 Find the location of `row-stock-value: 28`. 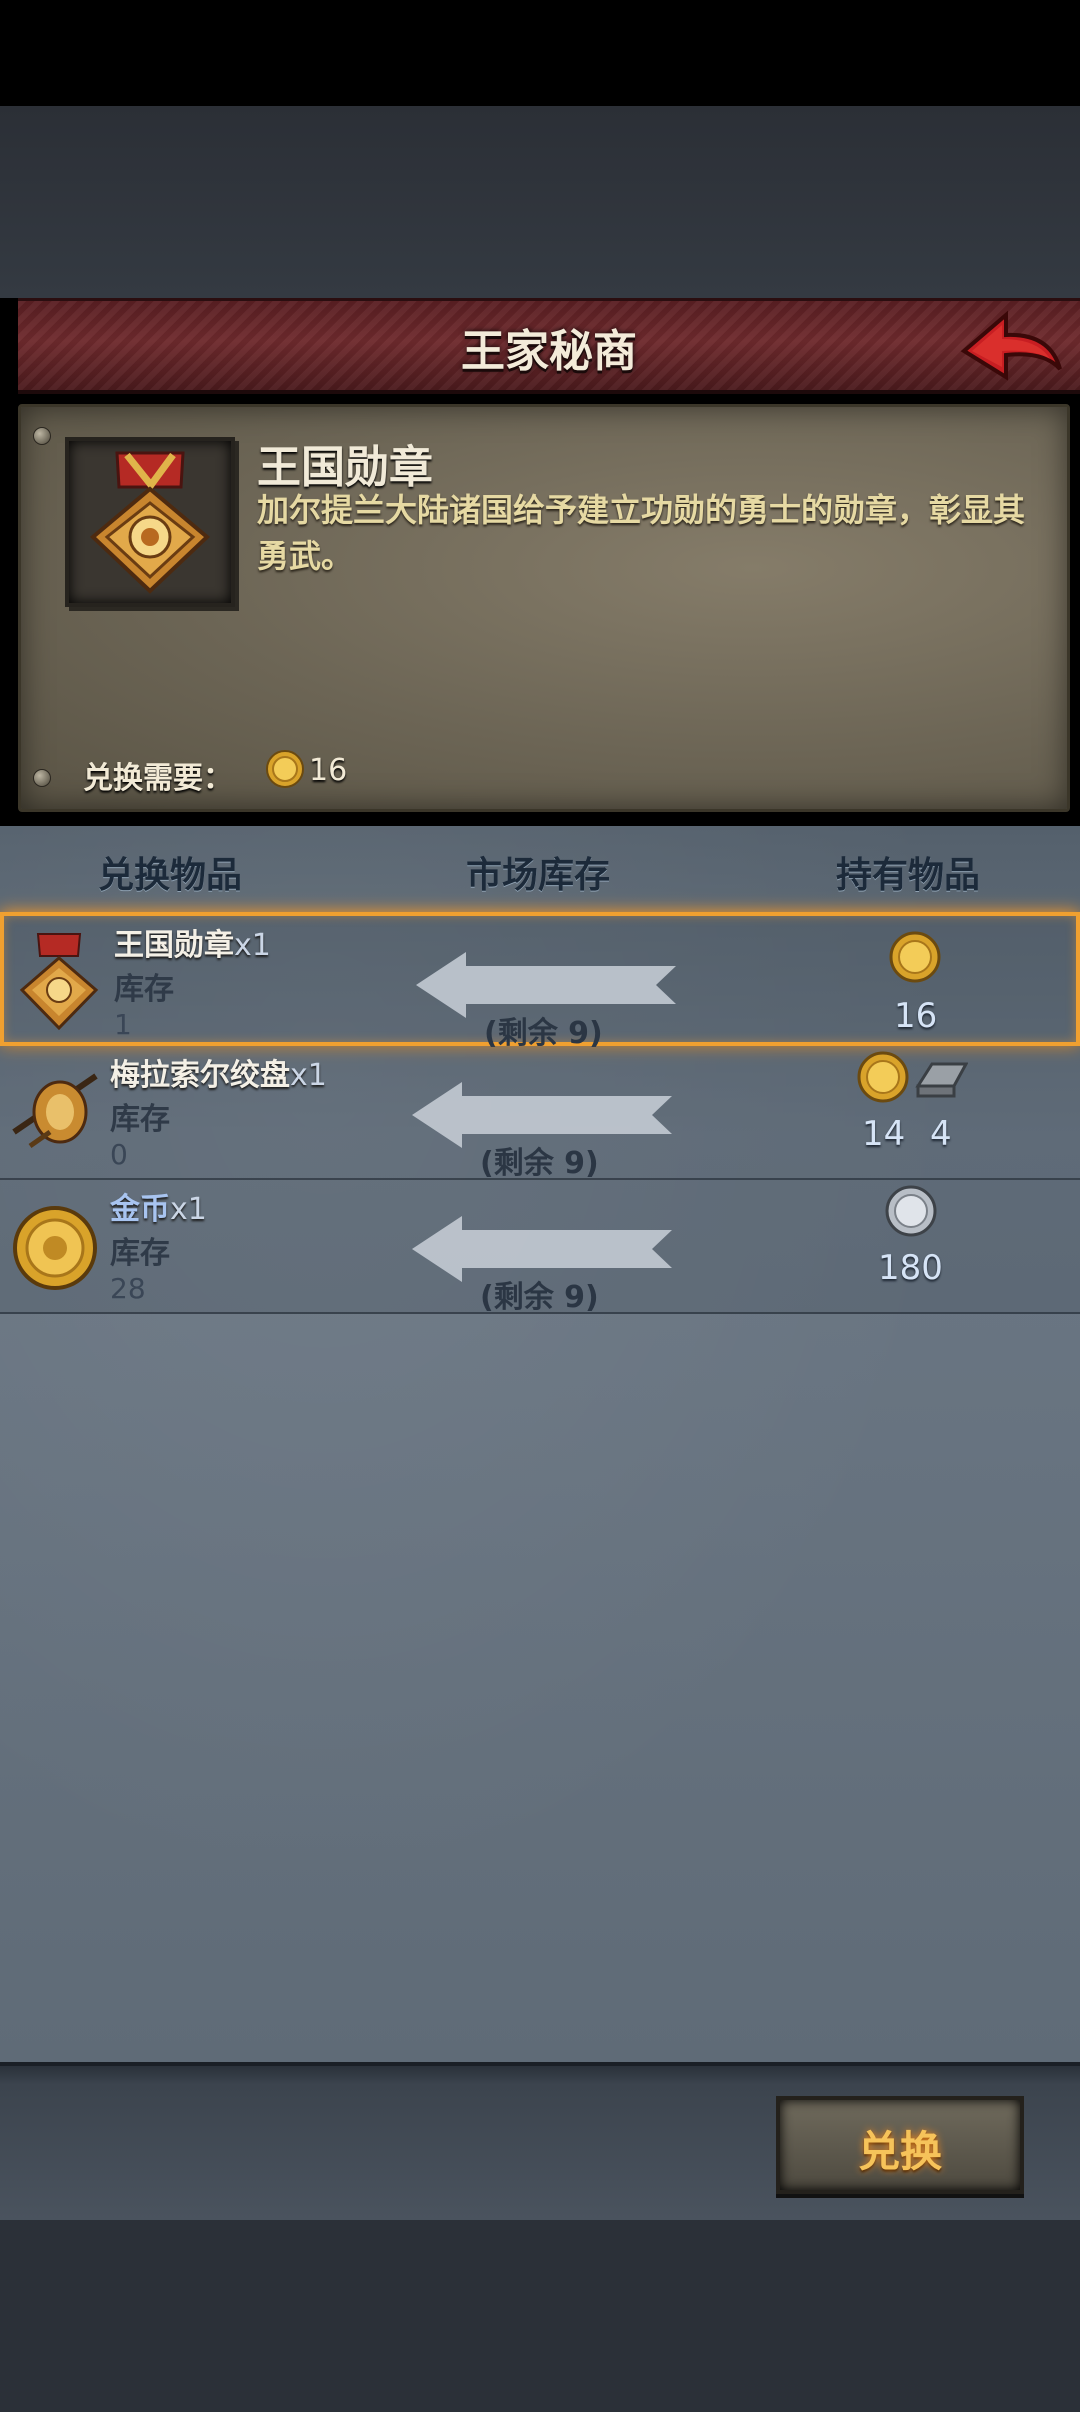

row-stock-value: 28 is located at coordinates (128, 1288).